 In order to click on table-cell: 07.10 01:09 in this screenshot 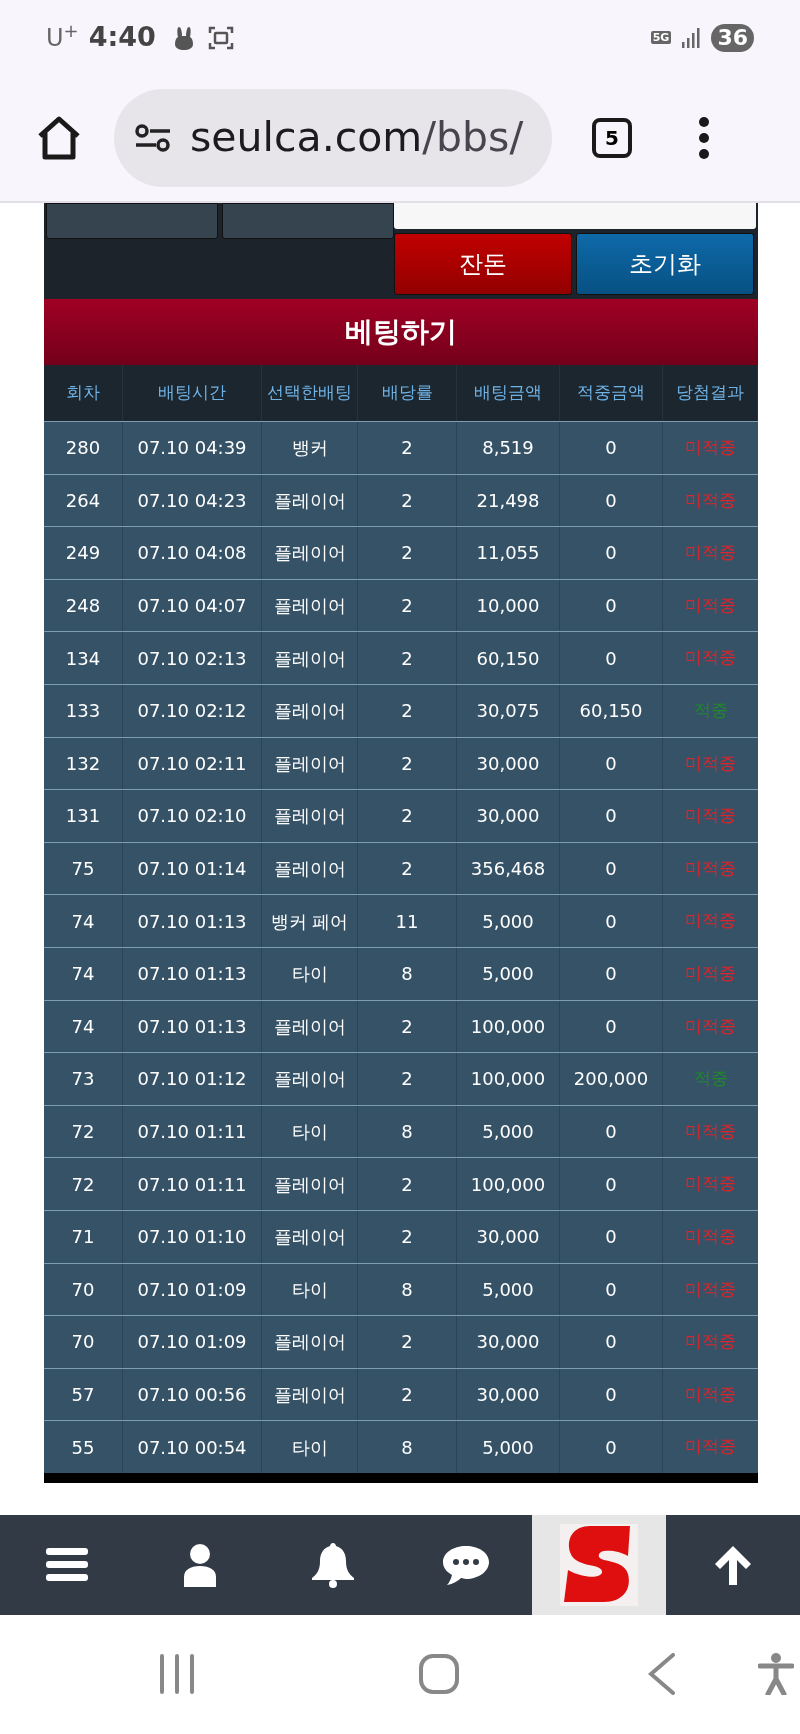, I will do `click(192, 1342)`.